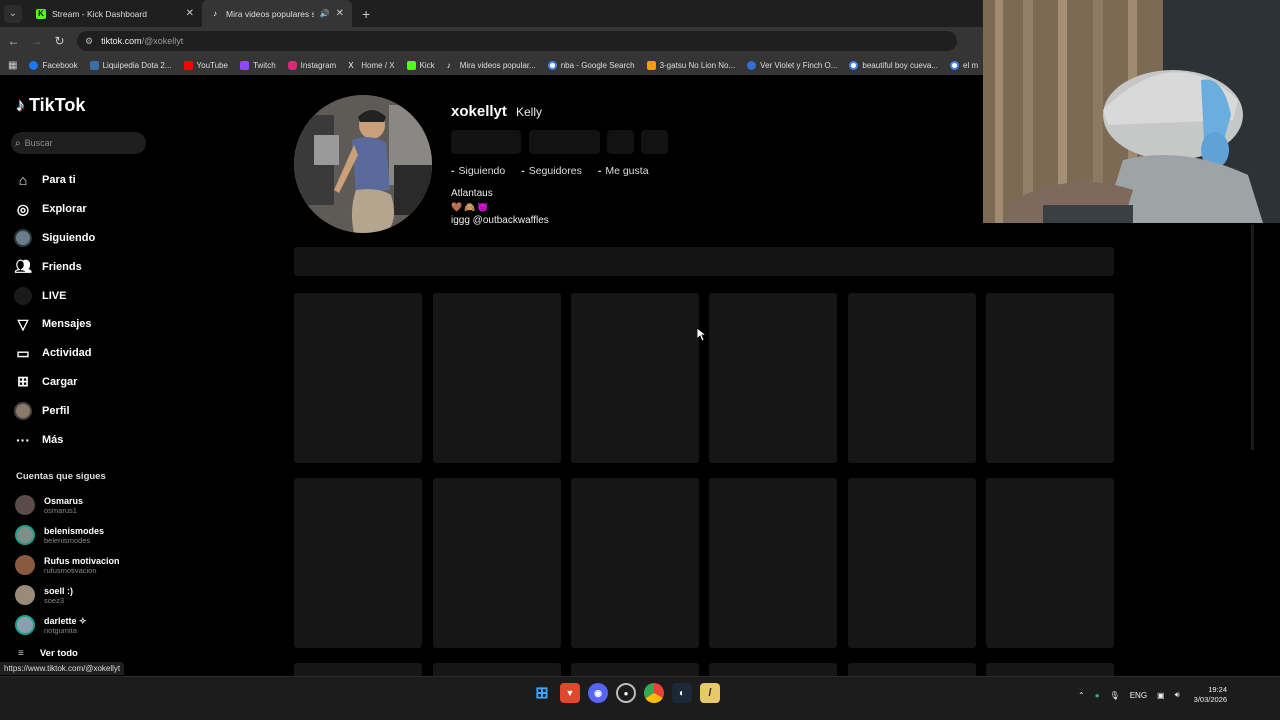 This screenshot has width=1280, height=720. I want to click on bookmark: X Home / X, so click(371, 65).